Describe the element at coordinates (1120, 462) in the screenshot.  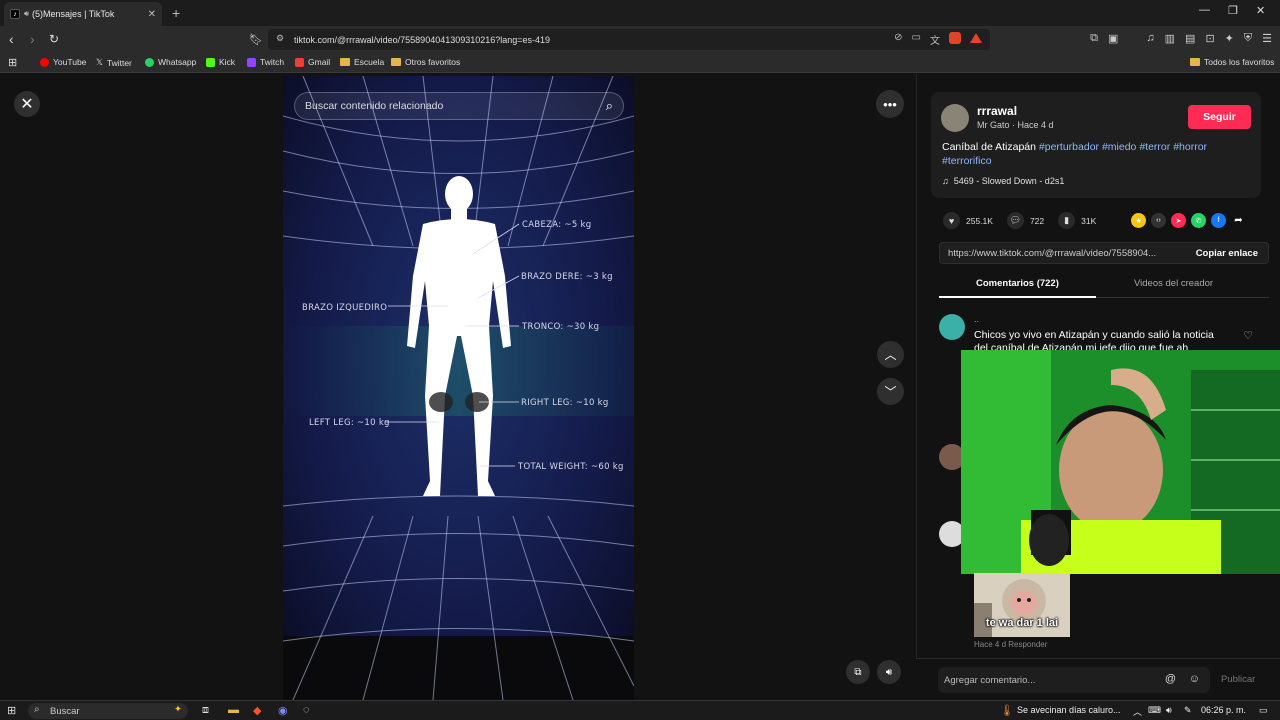
I see `webcam-frame` at that location.